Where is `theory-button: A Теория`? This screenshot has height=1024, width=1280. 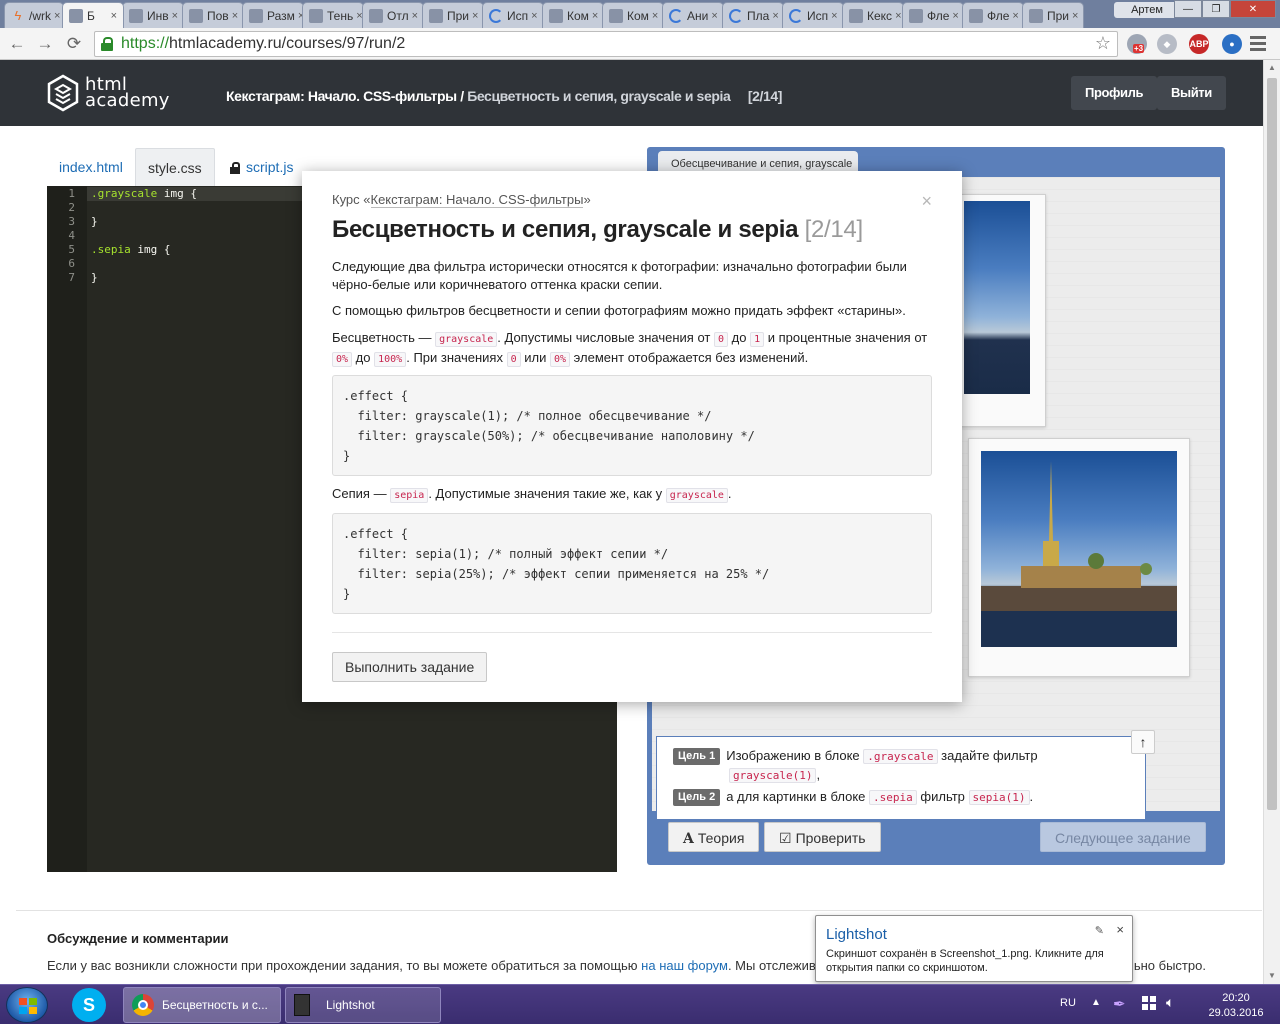
theory-button: A Теория is located at coordinates (714, 837).